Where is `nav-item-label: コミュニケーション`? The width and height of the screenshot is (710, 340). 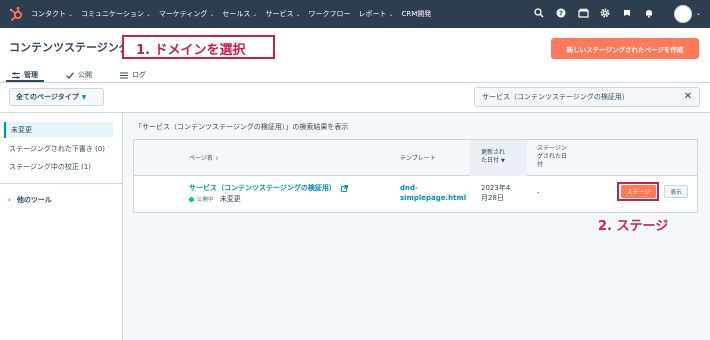
nav-item-label: コミュニケーション is located at coordinates (112, 14).